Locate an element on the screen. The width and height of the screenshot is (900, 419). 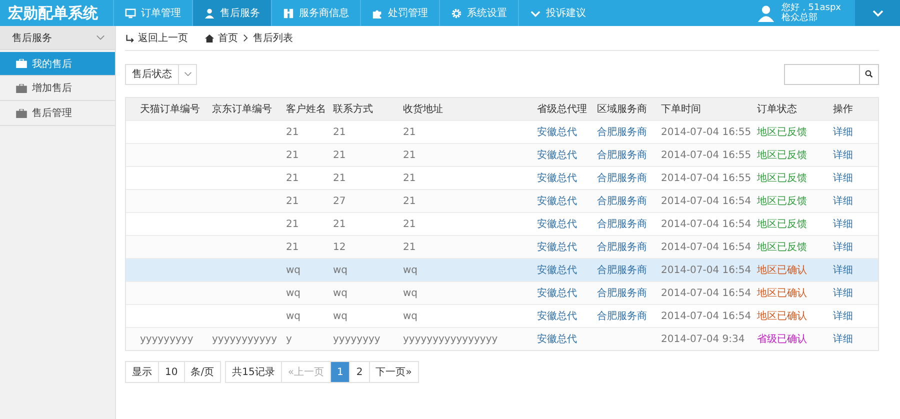
column-header: 京东订单编号 is located at coordinates (242, 109).